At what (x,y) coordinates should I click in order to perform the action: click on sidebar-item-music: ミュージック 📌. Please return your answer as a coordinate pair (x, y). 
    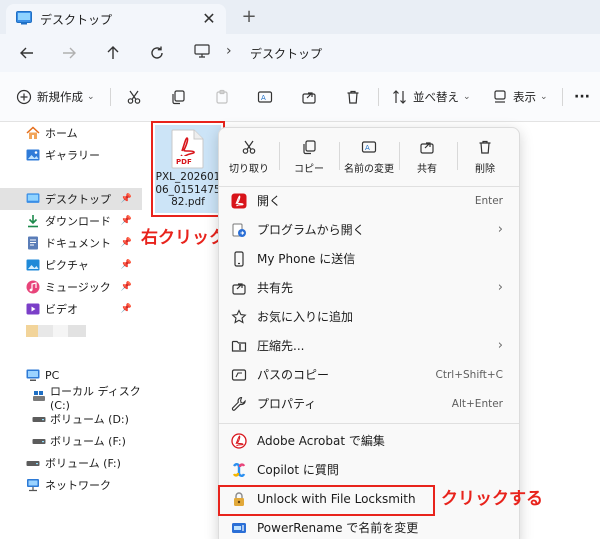
    Looking at the image, I should click on (71, 287).